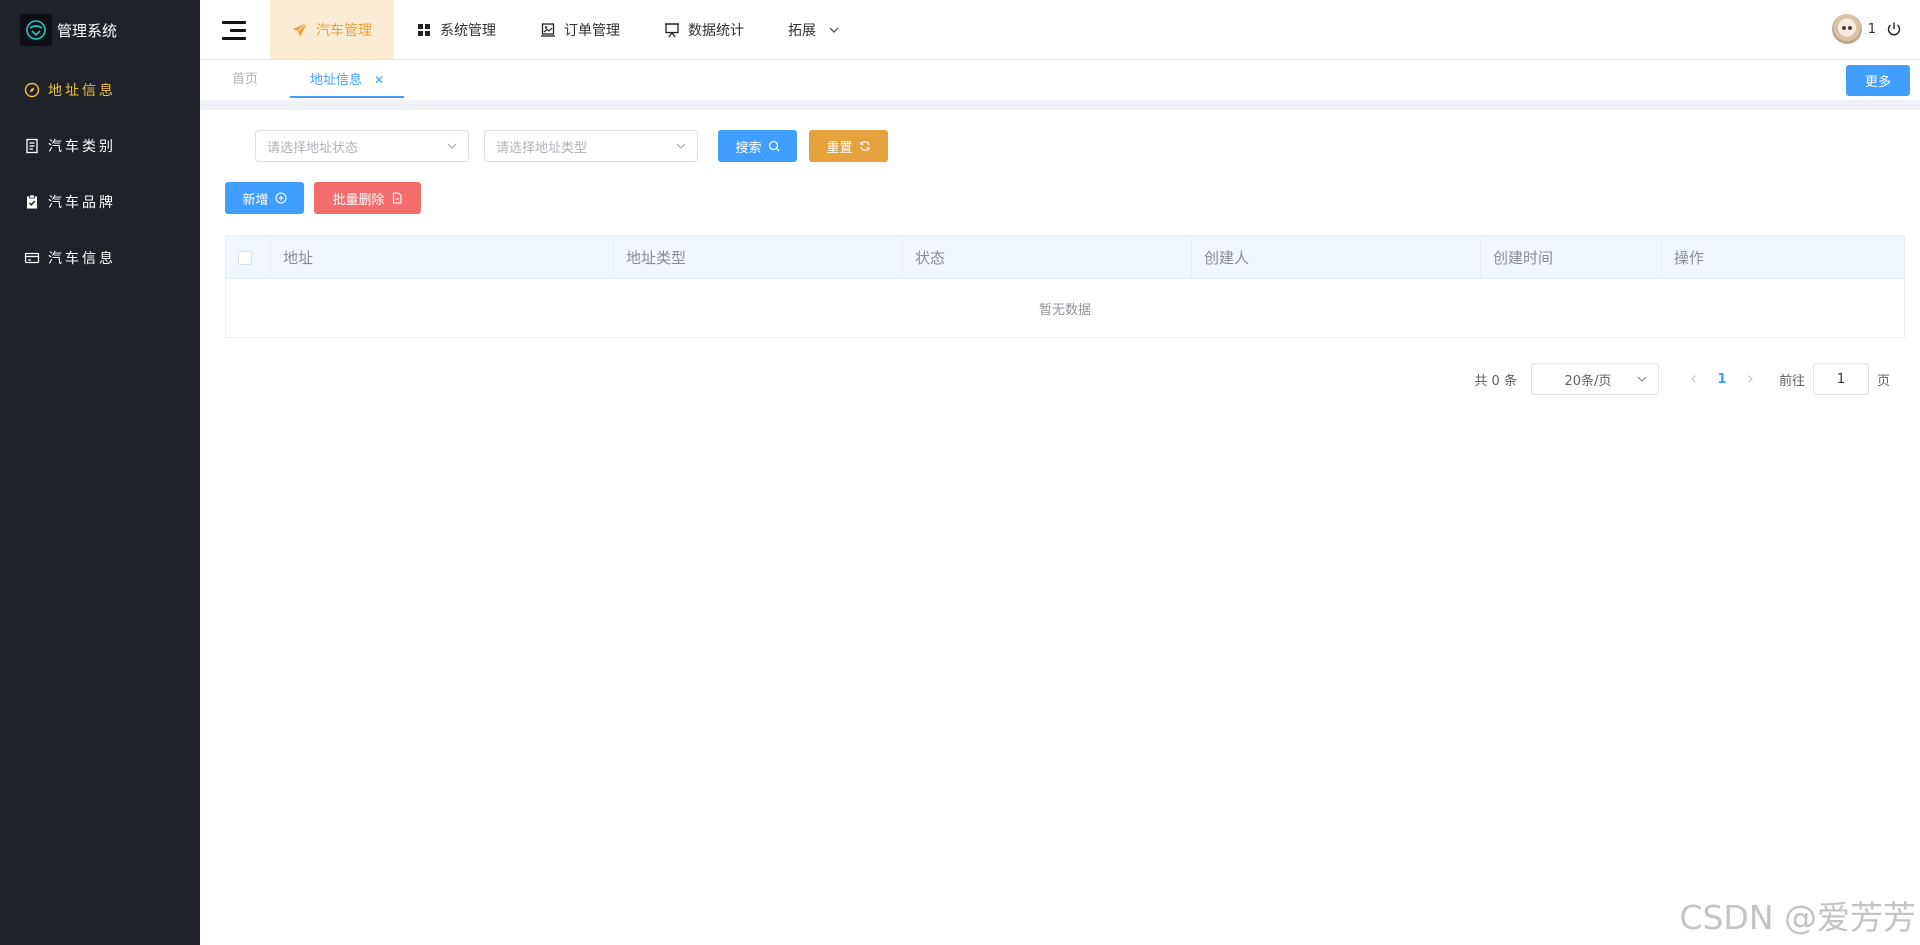 The image size is (1920, 945). I want to click on select-placeholder: 请选择地址状态, so click(313, 148).